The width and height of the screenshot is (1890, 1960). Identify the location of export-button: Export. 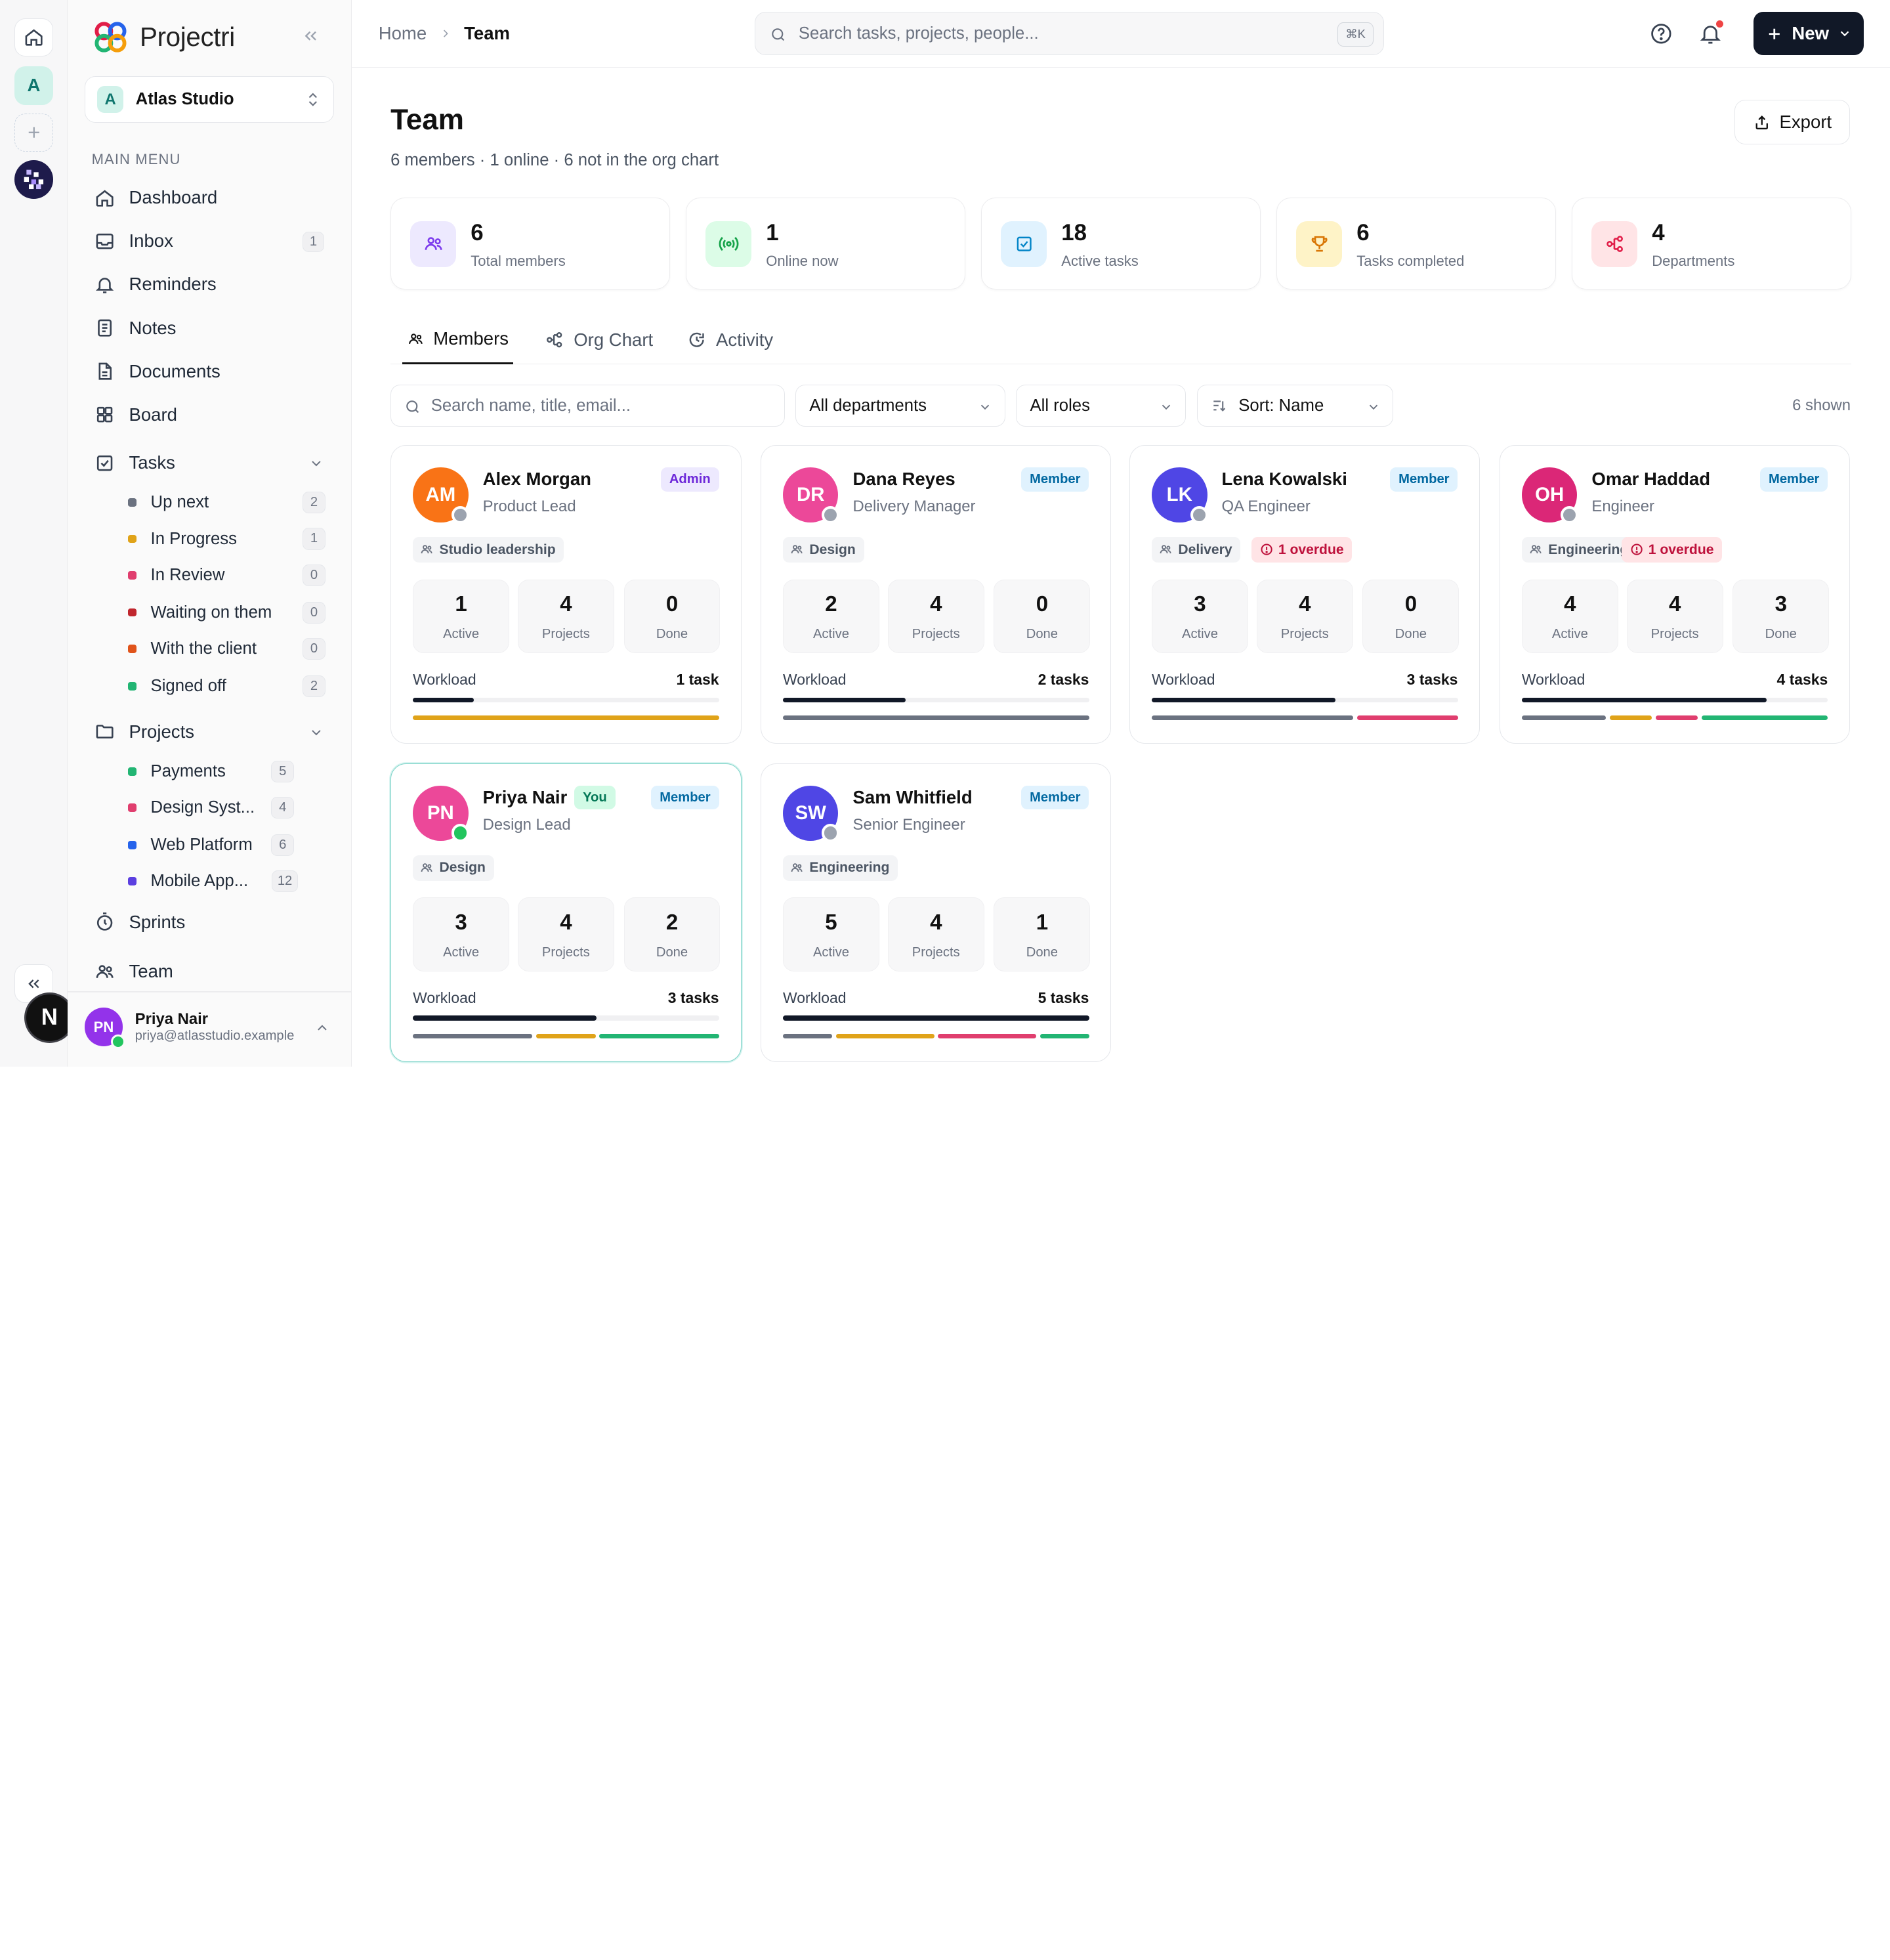
(1792, 122).